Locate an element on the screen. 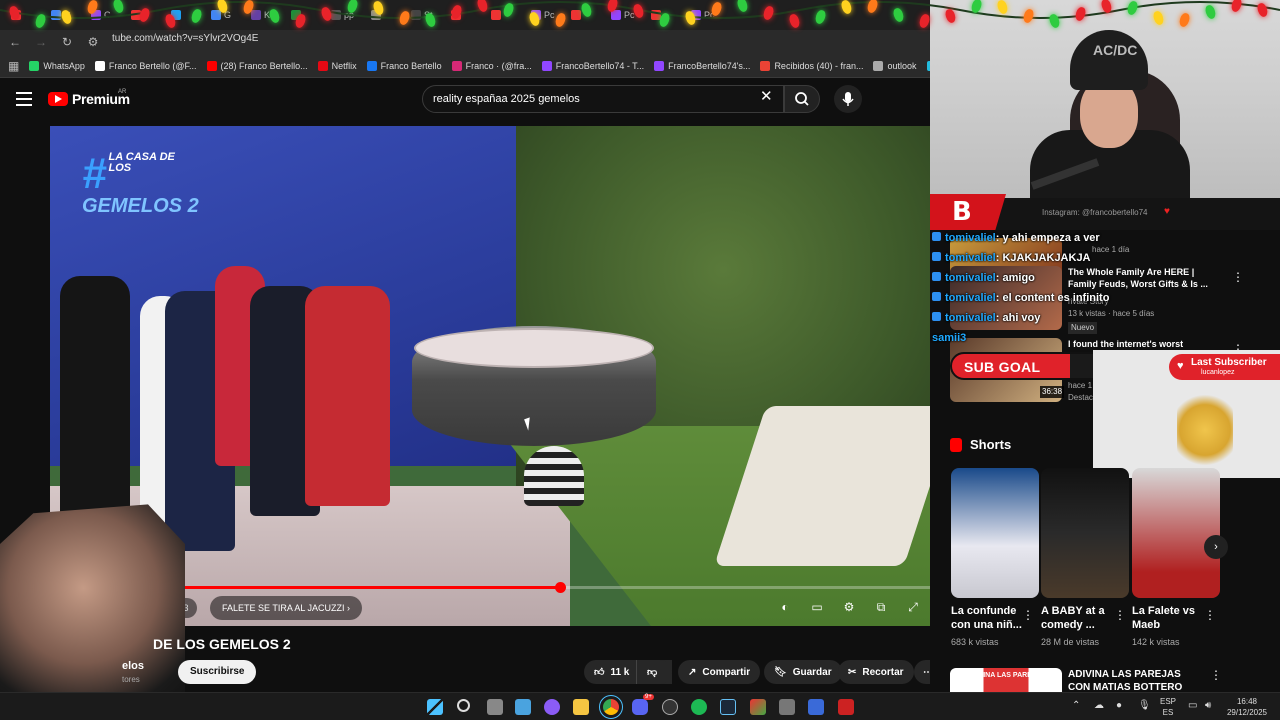 The width and height of the screenshot is (1280, 720). share-button: ↗ Compartir is located at coordinates (719, 672).